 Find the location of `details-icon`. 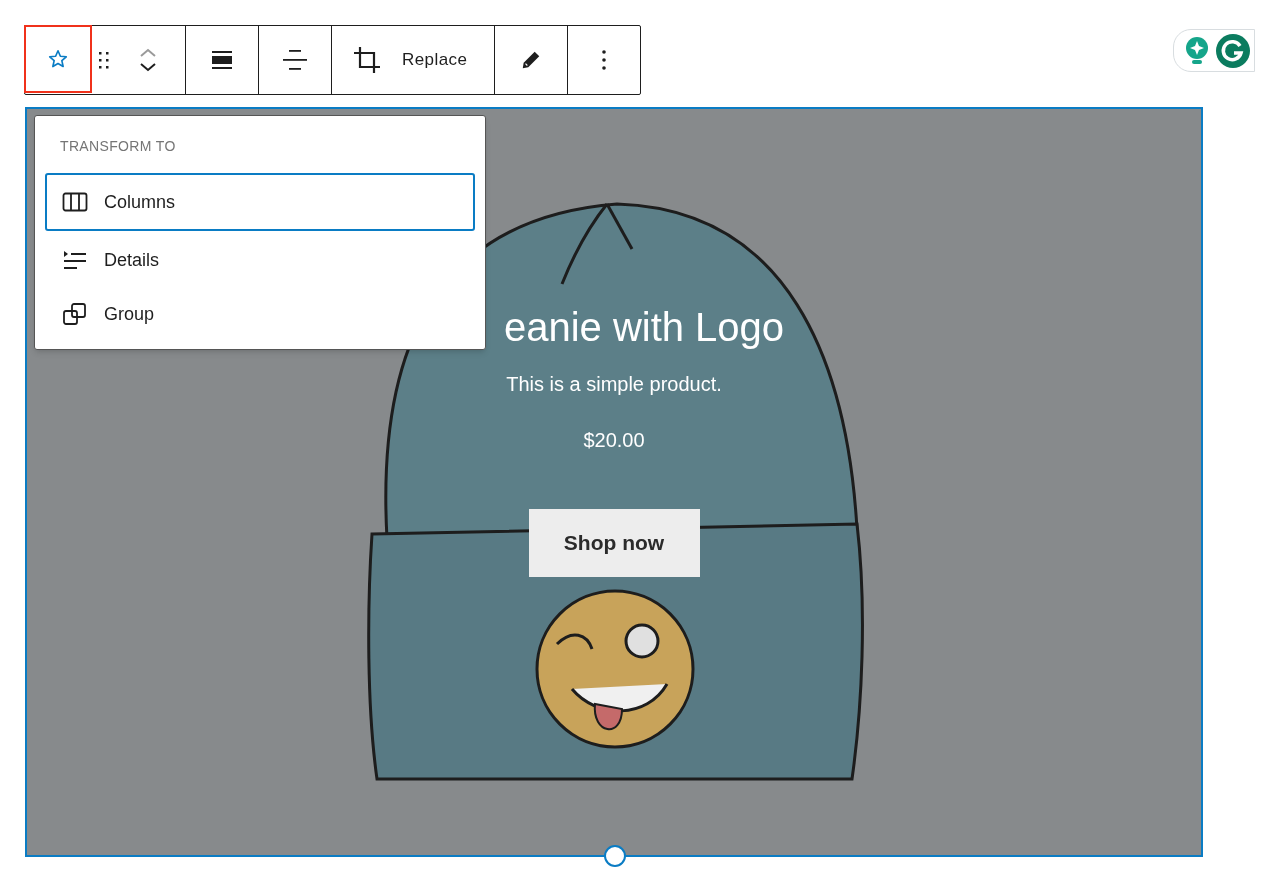

details-icon is located at coordinates (75, 260).